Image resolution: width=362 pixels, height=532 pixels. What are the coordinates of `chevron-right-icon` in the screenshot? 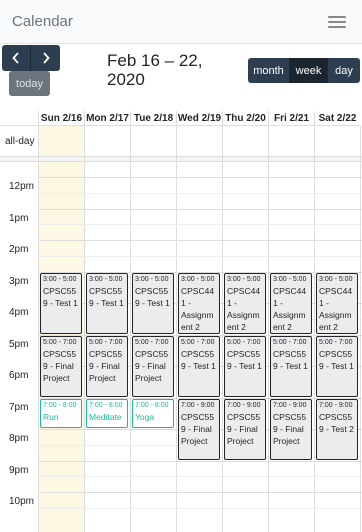 It's located at (46, 58).